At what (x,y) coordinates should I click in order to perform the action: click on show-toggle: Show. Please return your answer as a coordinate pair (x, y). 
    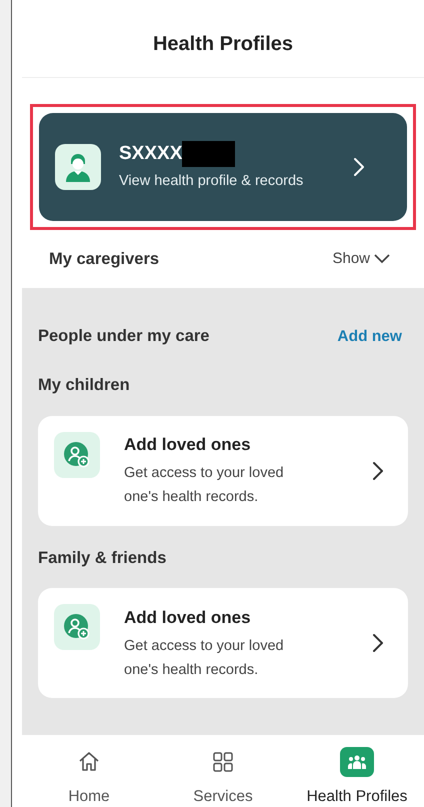
    Looking at the image, I should click on (361, 259).